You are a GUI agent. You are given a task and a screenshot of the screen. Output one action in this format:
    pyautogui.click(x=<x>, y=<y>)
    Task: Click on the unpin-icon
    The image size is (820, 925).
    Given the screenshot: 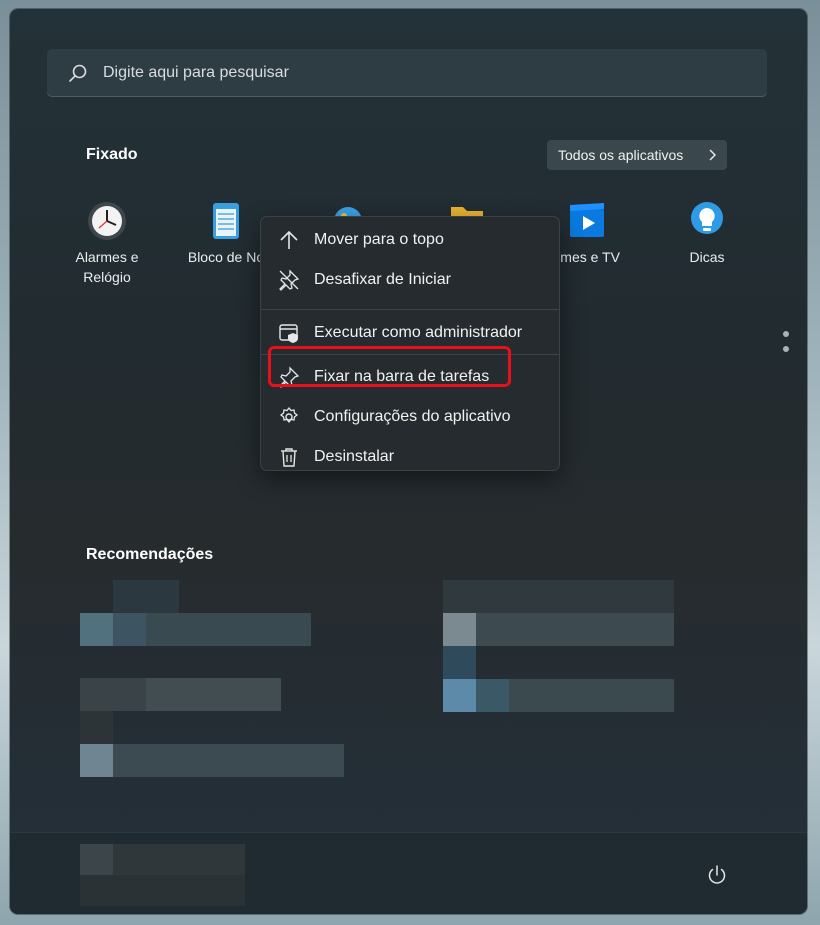 What is the action you would take?
    pyautogui.click(x=289, y=280)
    